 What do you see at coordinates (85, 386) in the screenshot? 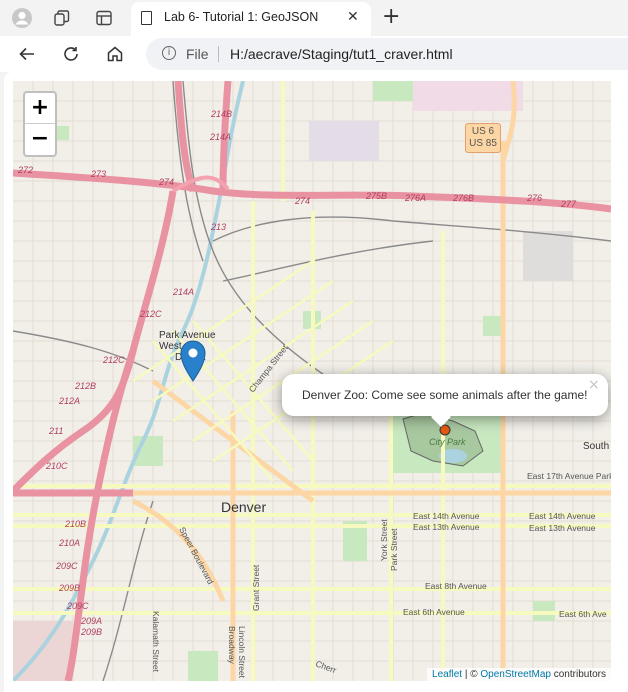
I see `exit-label: 212B` at bounding box center [85, 386].